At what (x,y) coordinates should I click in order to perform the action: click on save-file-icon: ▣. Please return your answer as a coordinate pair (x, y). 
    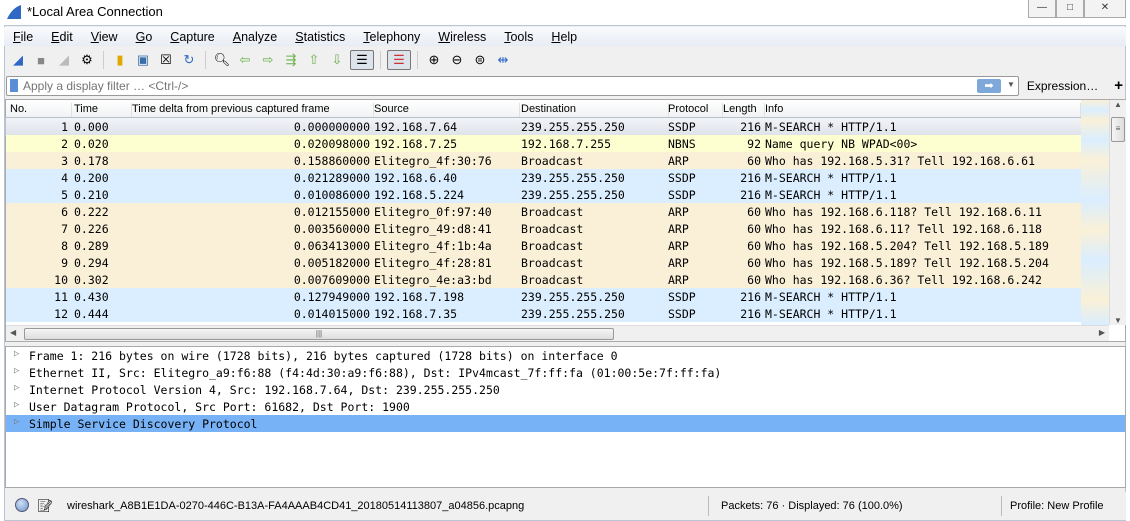
    Looking at the image, I should click on (143, 60).